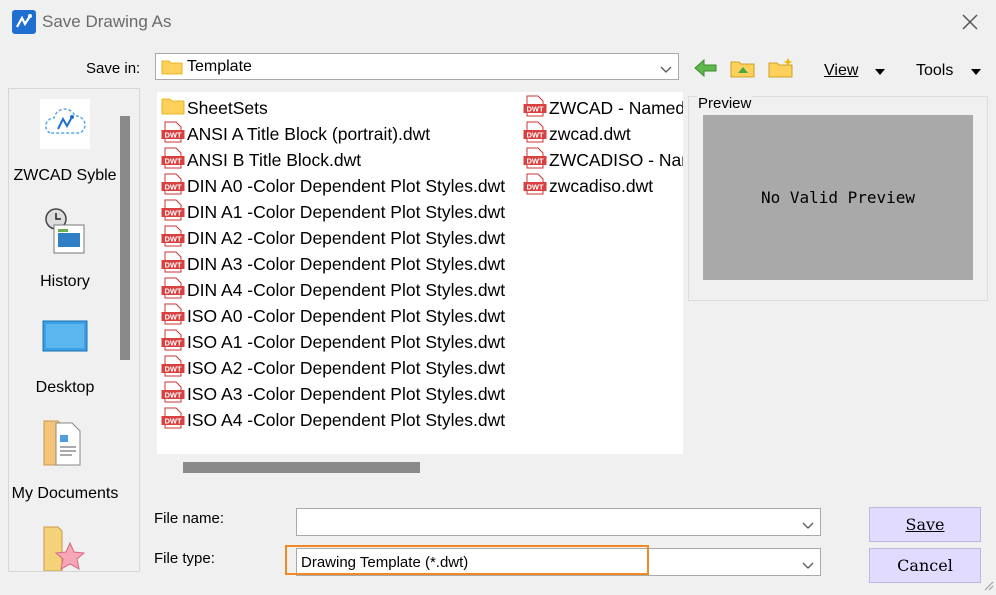  I want to click on place-label: Desktop, so click(65, 387).